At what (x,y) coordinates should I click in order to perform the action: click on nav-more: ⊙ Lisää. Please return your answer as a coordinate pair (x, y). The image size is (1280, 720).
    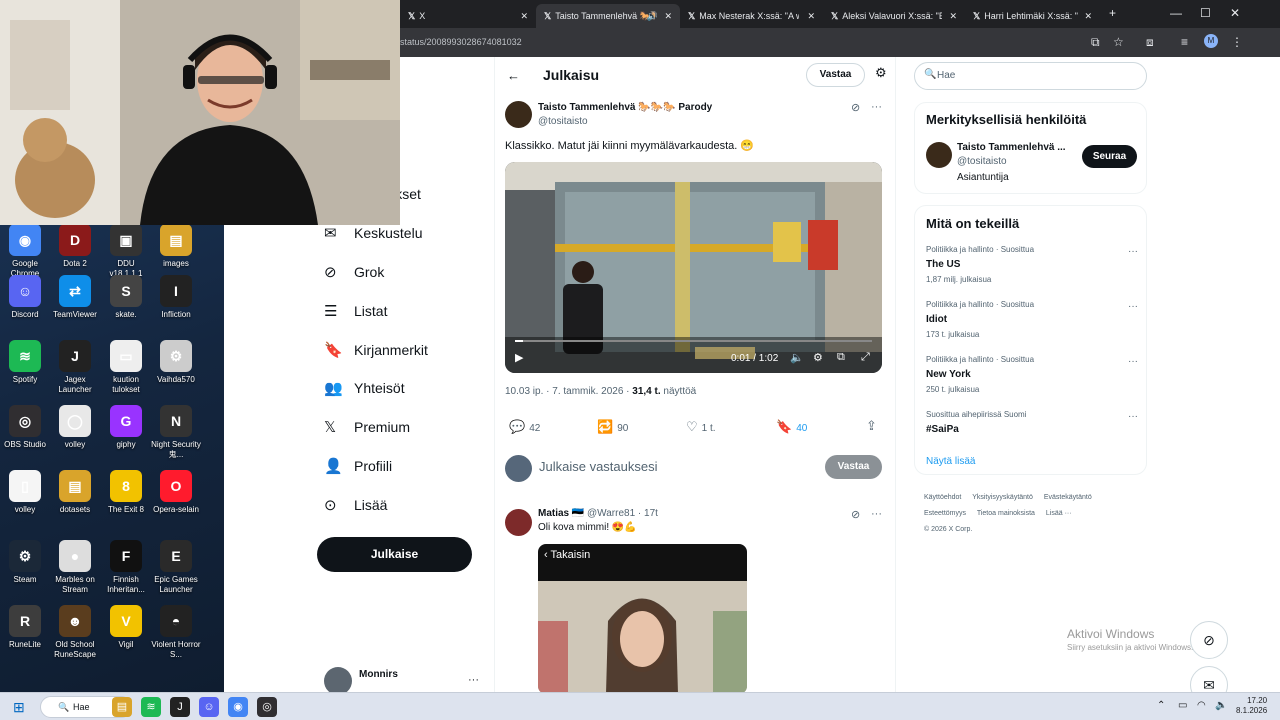
    Looking at the image, I should click on (355, 505).